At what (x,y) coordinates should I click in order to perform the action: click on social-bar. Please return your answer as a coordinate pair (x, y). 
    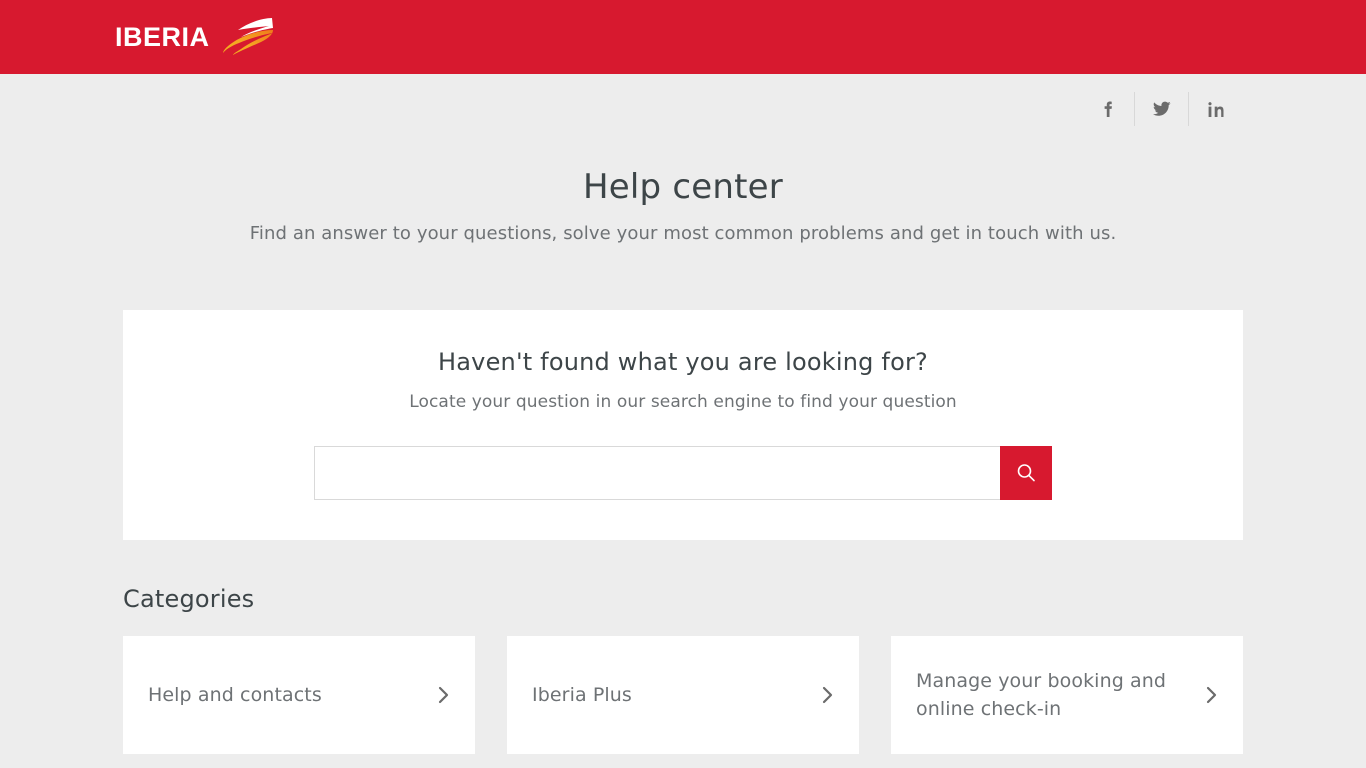
    Looking at the image, I should click on (683, 109).